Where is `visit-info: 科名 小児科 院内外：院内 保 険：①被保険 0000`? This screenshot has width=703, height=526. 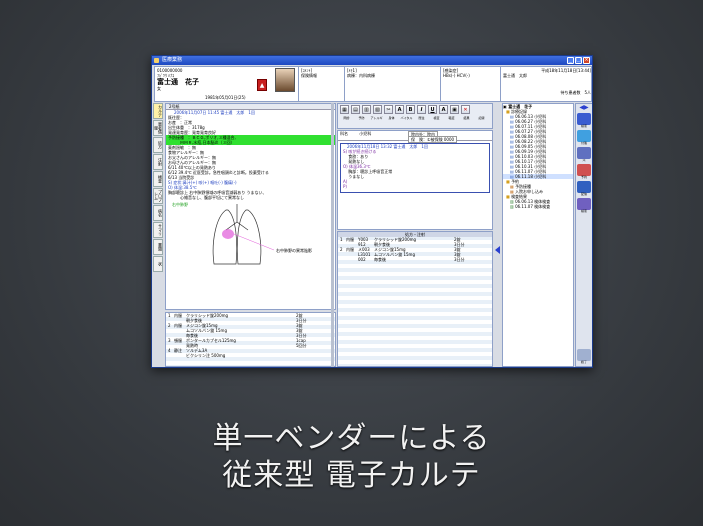 visit-info: 科名 小児科 院内外：院内 保 険：①被保険 0000 is located at coordinates (415, 137).